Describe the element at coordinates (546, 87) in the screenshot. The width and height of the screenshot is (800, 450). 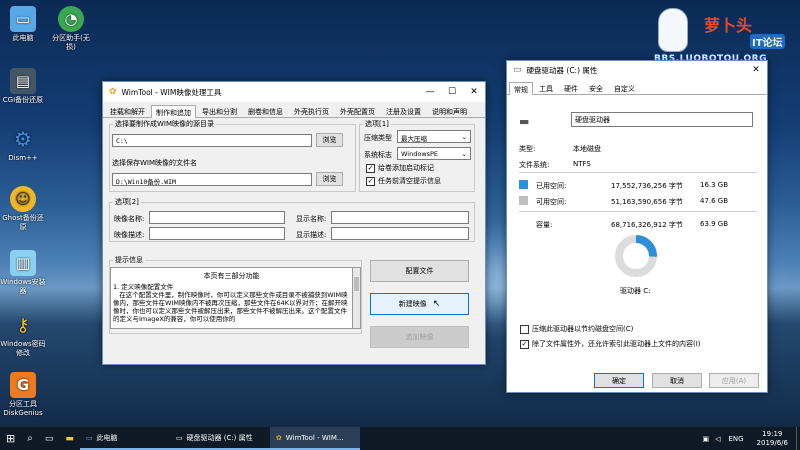
I see `tab-tools: 工具` at that location.